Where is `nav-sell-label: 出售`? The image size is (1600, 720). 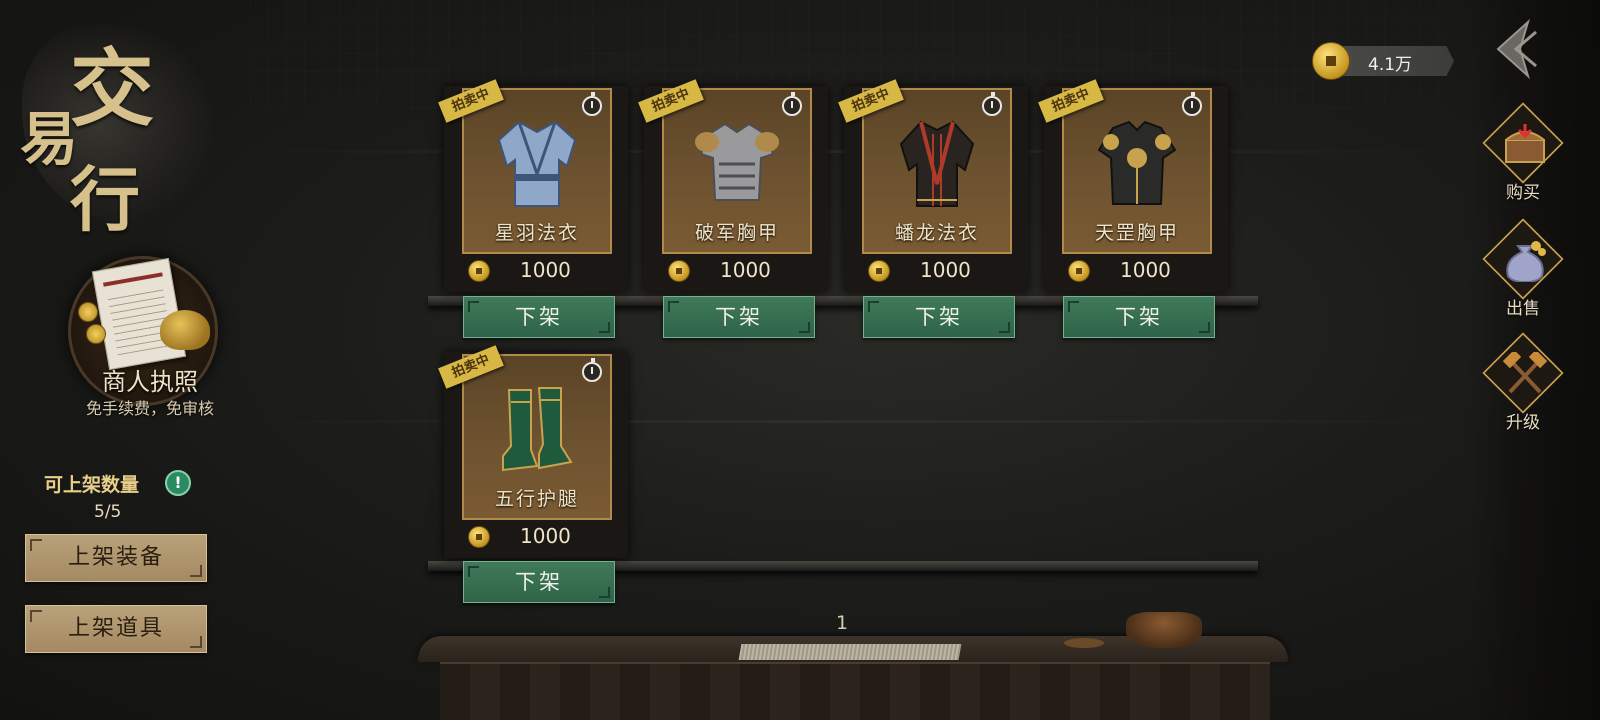
nav-sell-label: 出售 is located at coordinates (1523, 309).